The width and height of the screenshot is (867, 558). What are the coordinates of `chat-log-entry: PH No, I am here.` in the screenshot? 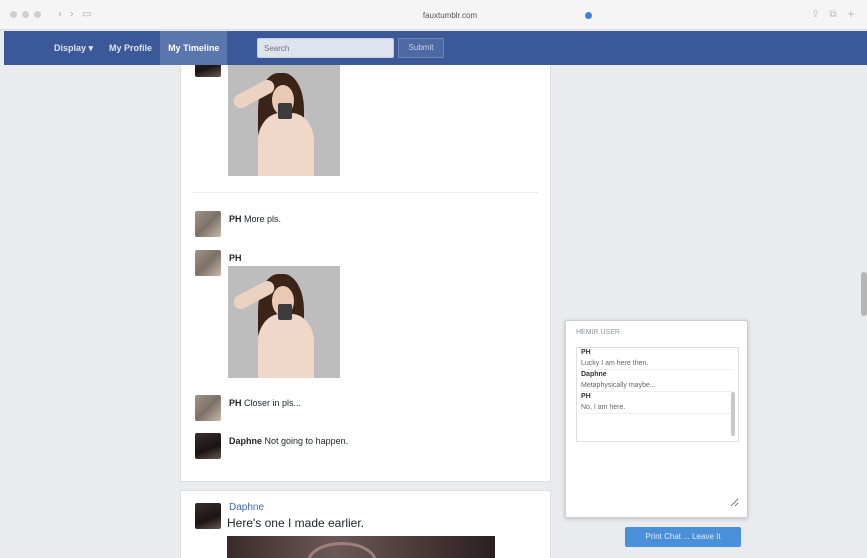 It's located at (657, 403).